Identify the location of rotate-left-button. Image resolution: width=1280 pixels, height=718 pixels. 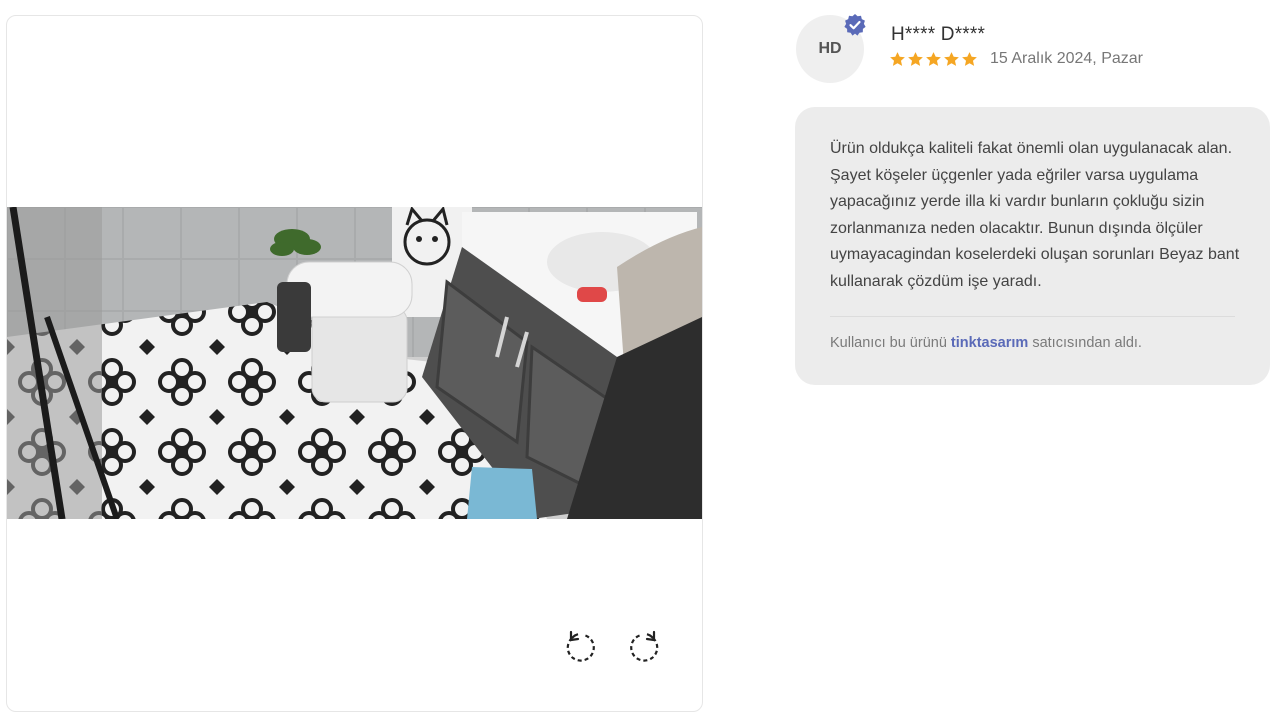
(579, 648).